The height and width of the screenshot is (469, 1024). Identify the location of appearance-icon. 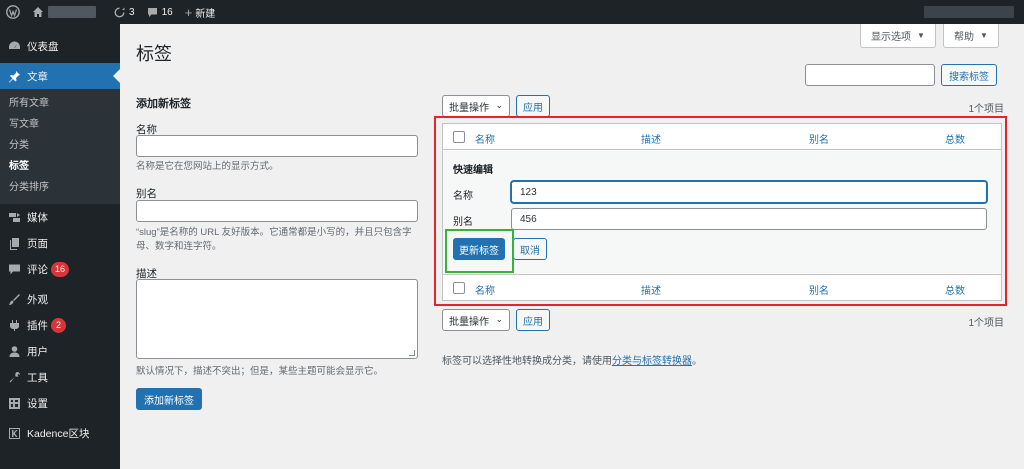
(14, 299).